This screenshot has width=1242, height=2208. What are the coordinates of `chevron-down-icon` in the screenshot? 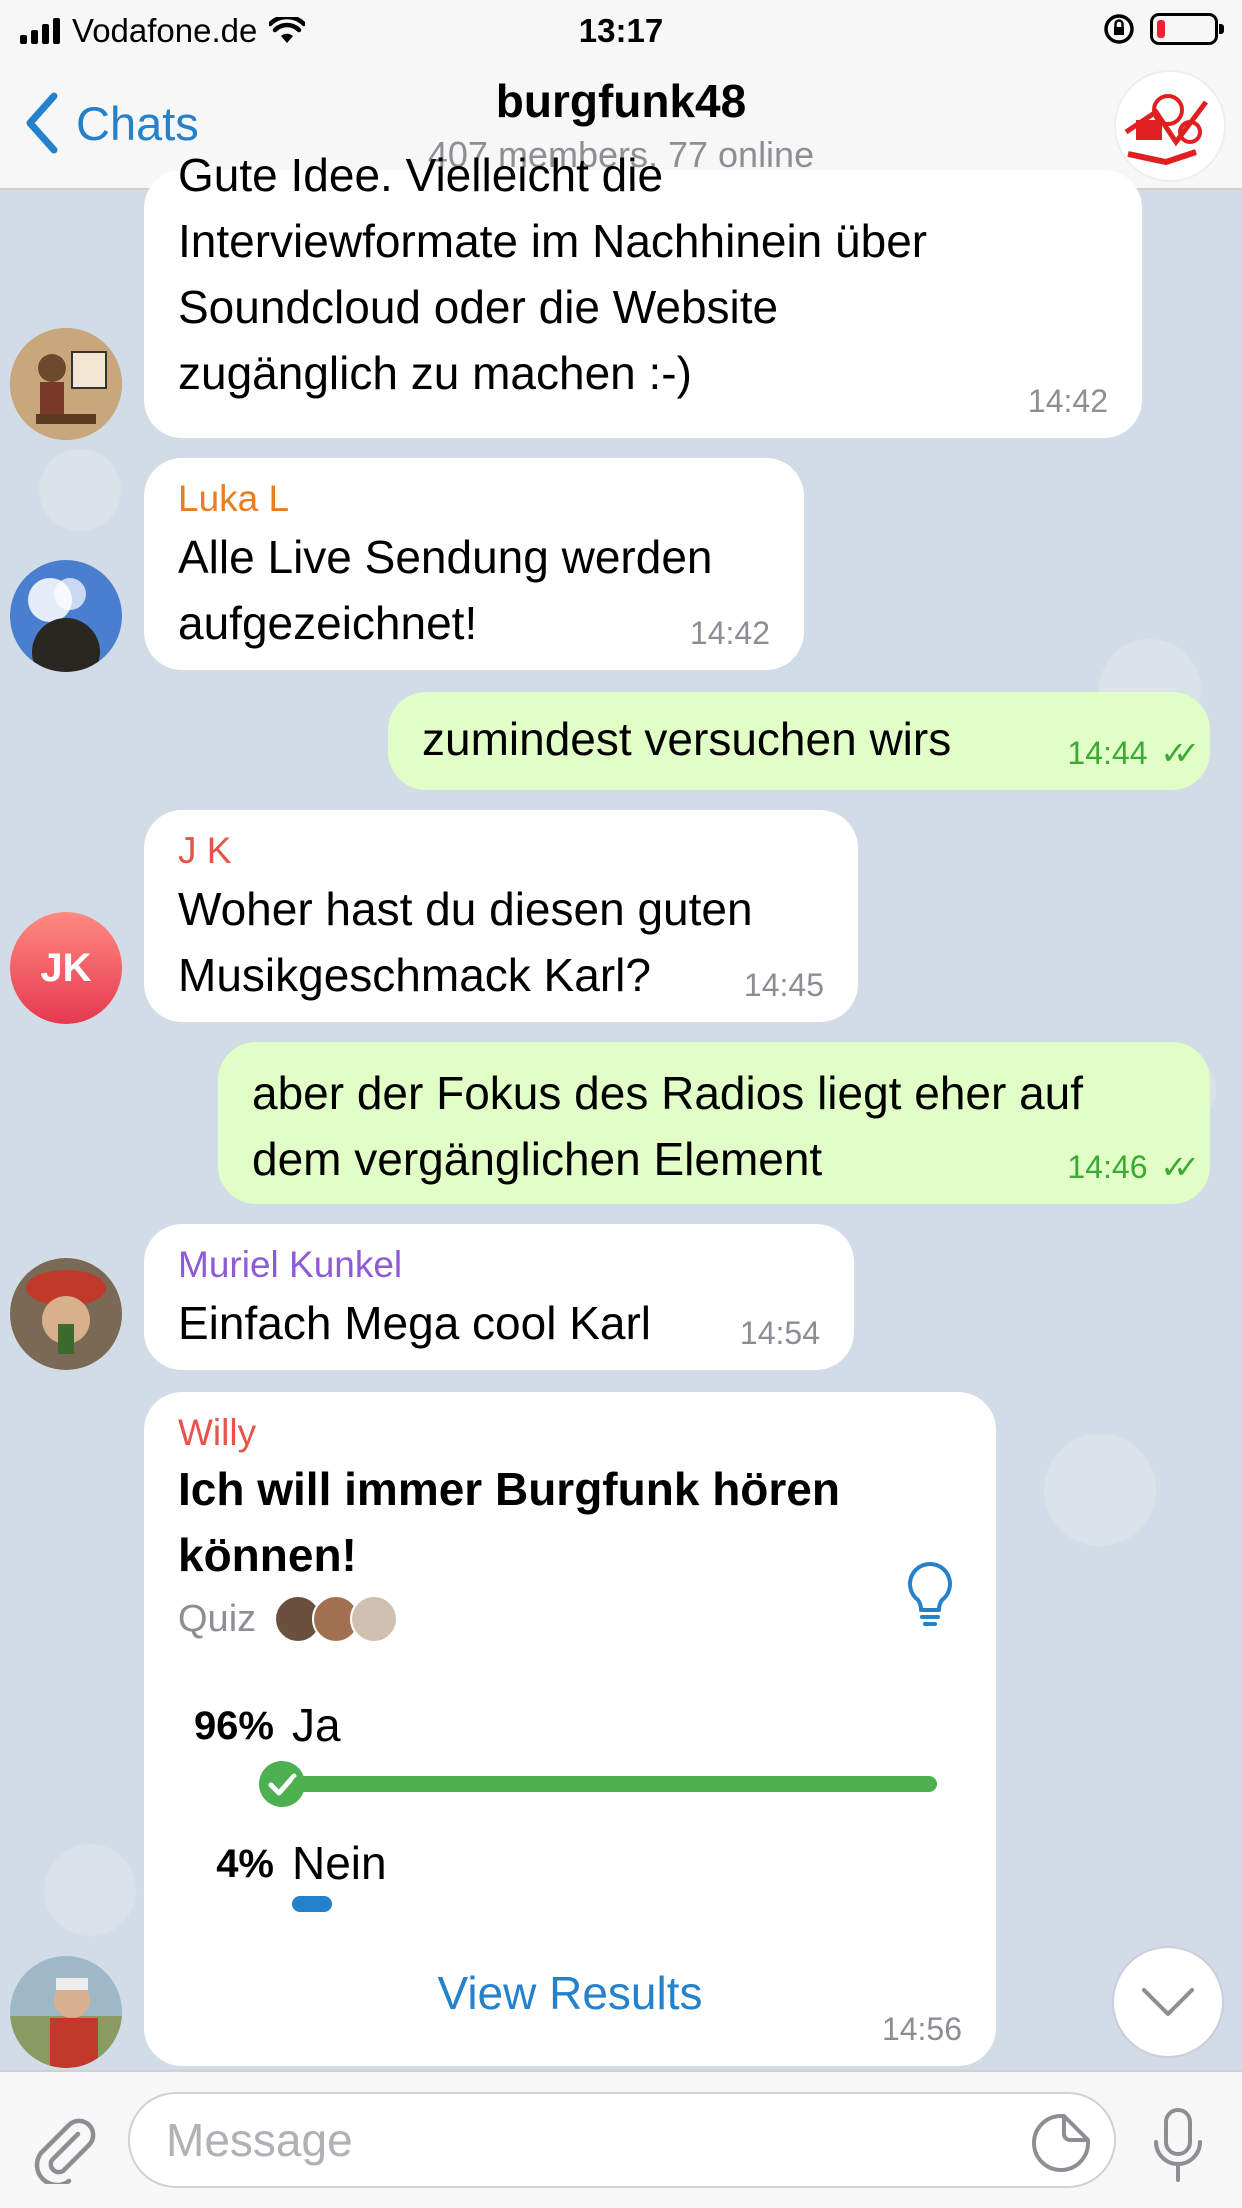 It's located at (1168, 2002).